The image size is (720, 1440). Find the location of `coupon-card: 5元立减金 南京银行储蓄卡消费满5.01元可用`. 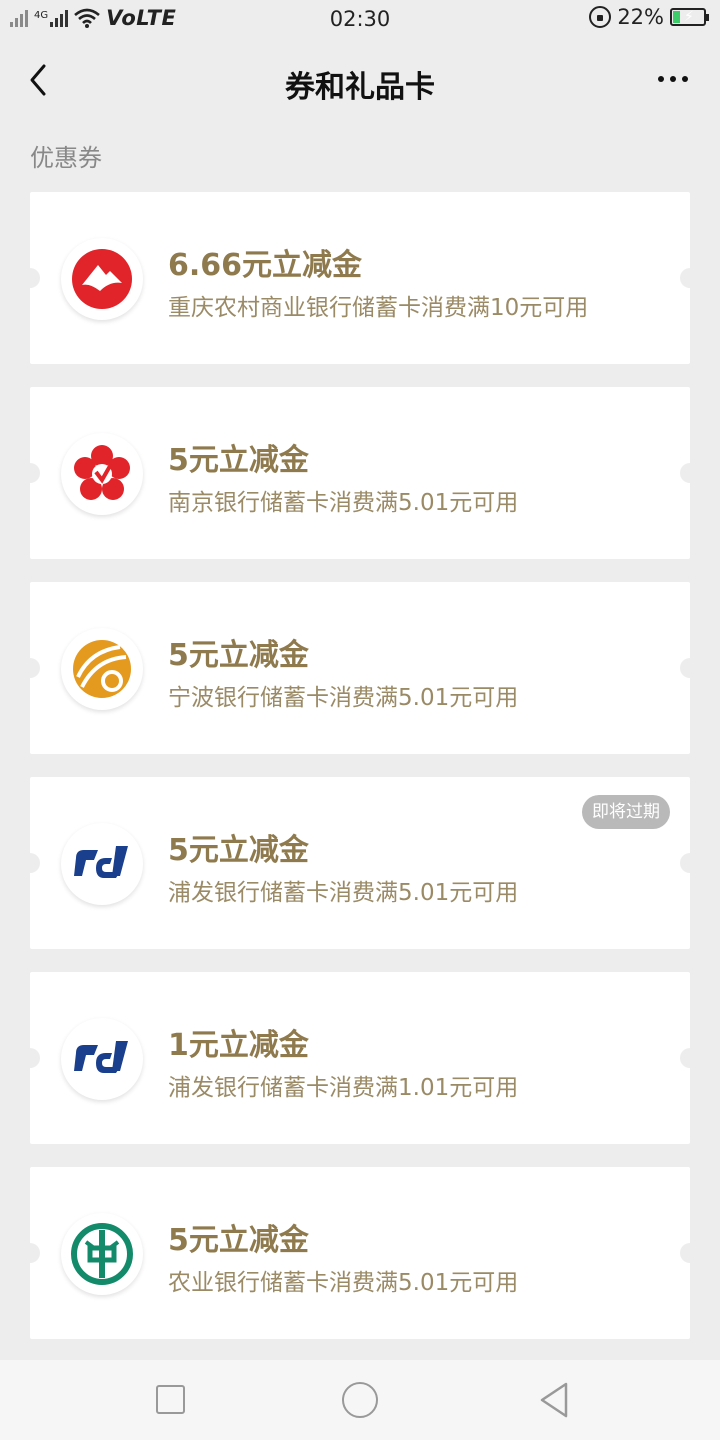

coupon-card: 5元立减金 南京银行储蓄卡消费满5.01元可用 is located at coordinates (360, 473).